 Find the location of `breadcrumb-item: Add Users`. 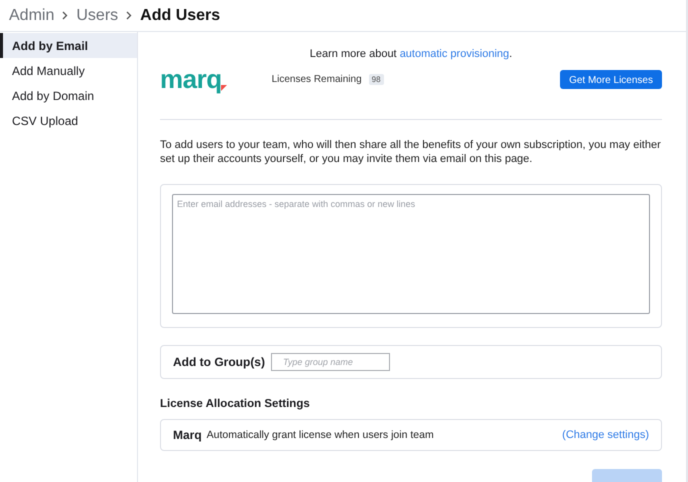

breadcrumb-item: Add Users is located at coordinates (180, 15).